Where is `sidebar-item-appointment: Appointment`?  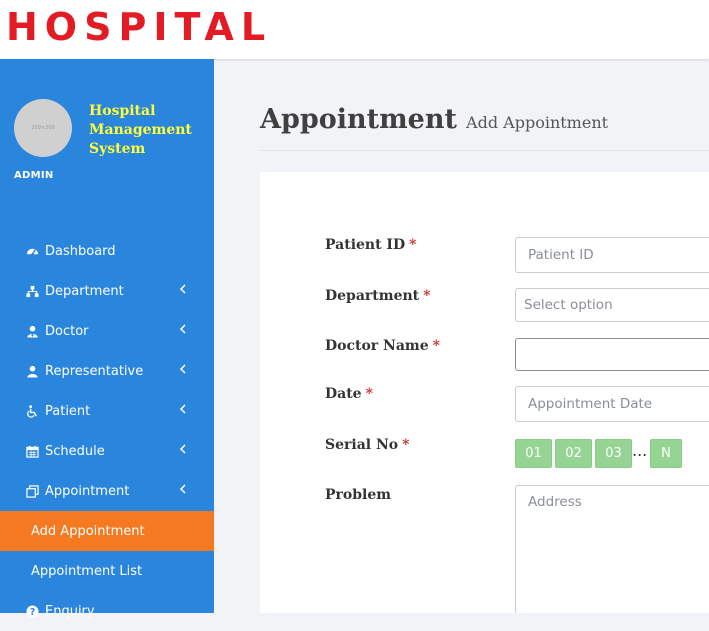 sidebar-item-appointment: Appointment is located at coordinates (107, 491).